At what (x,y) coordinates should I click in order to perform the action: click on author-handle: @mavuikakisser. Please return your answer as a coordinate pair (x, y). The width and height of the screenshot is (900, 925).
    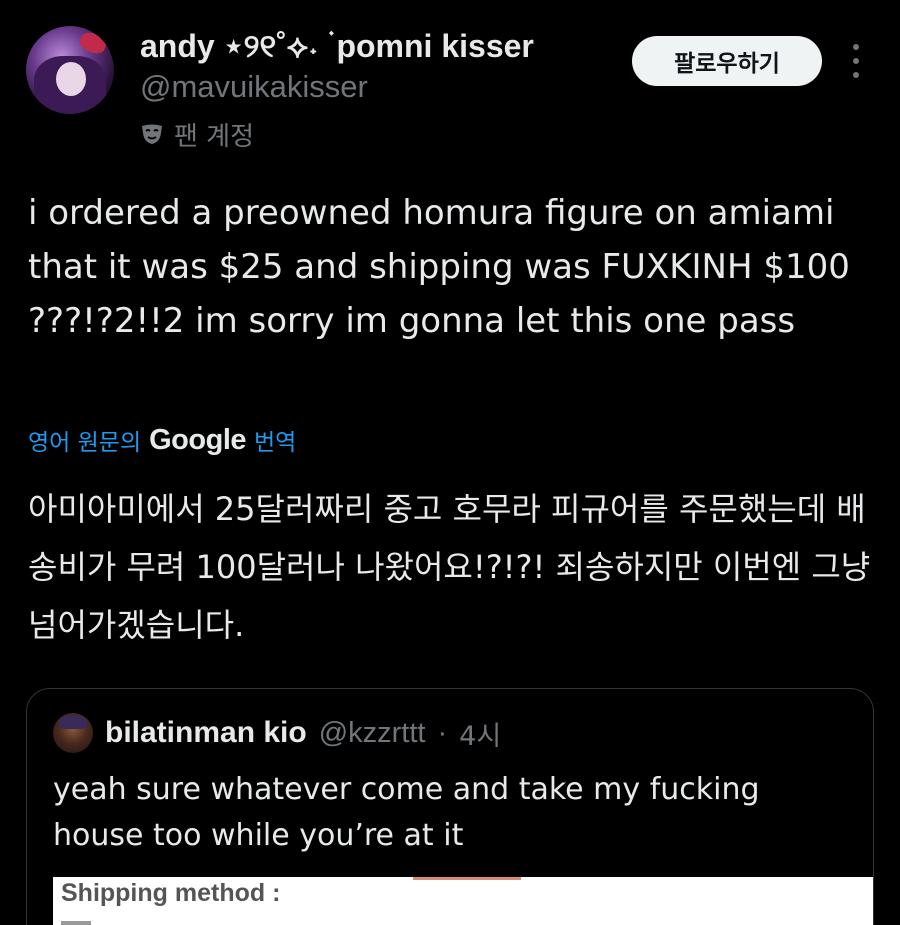
    Looking at the image, I should click on (337, 87).